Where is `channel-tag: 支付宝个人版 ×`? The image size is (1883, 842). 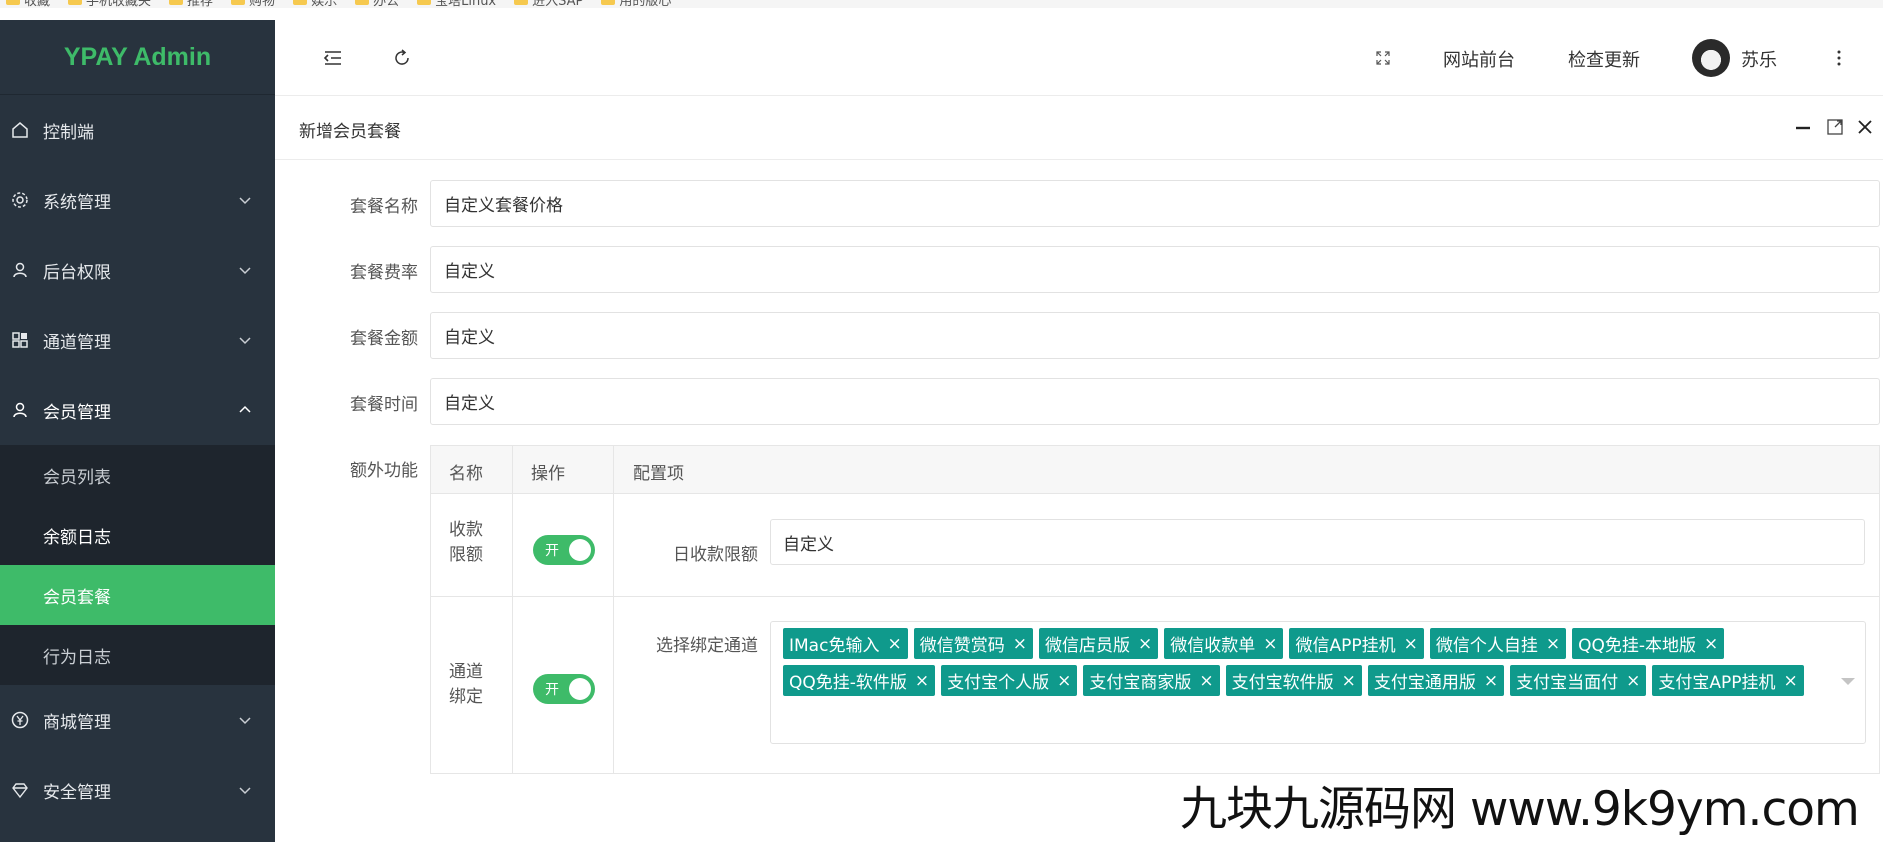
channel-tag: 支付宝个人版 × is located at coordinates (1009, 680).